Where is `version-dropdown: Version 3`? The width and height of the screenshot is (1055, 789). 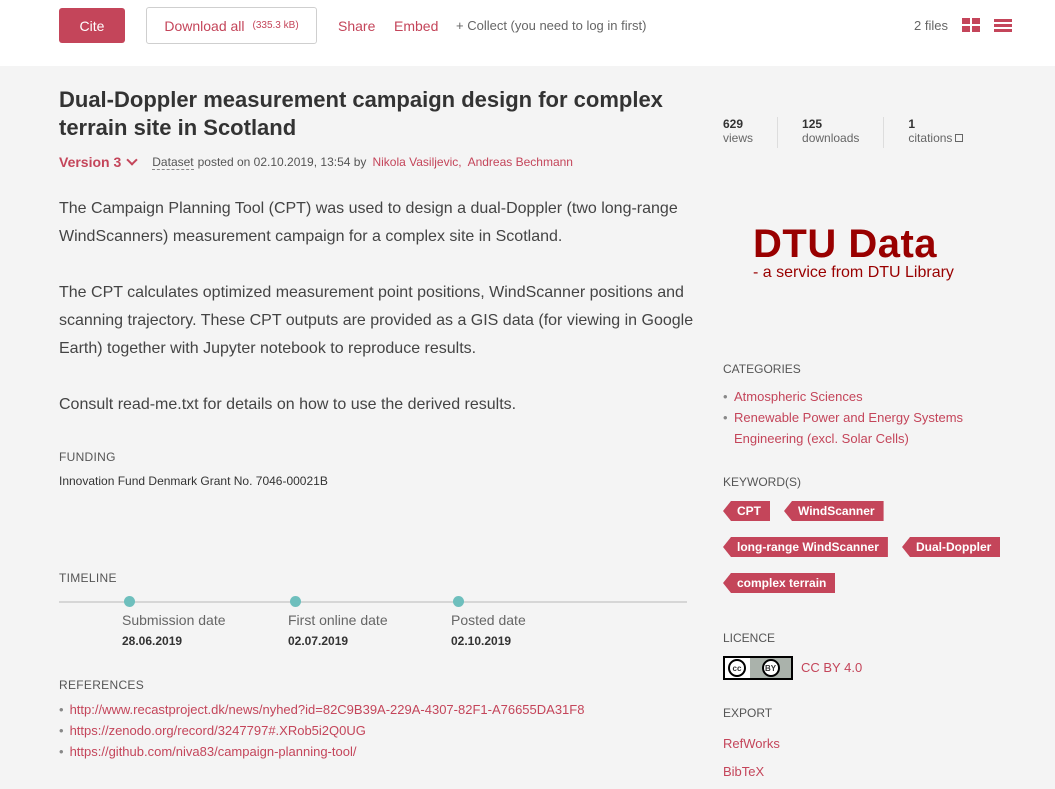 version-dropdown: Version 3 is located at coordinates (98, 162).